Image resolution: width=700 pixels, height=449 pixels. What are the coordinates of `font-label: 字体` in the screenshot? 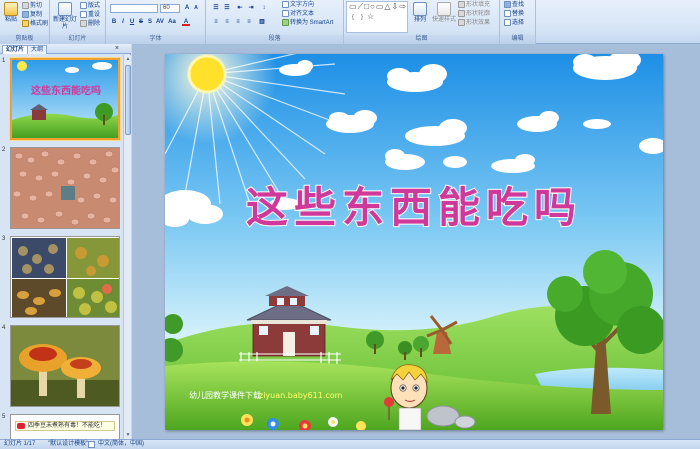 It's located at (155, 39).